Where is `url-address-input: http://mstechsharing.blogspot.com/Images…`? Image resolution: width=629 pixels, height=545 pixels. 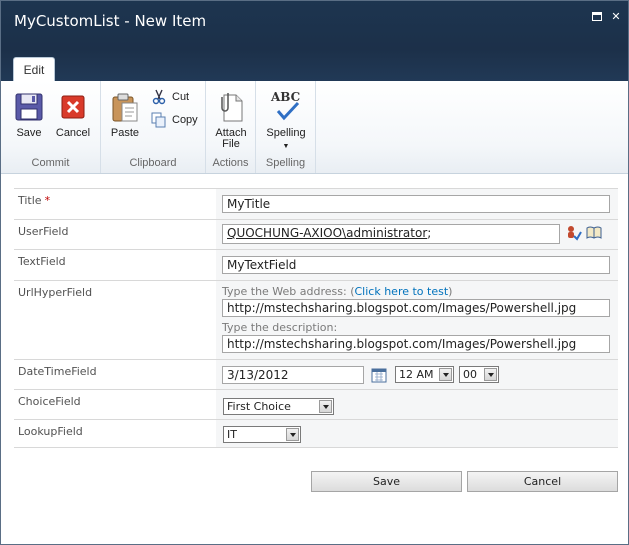
url-address-input: http://mstechsharing.blogspot.com/Images… is located at coordinates (416, 308).